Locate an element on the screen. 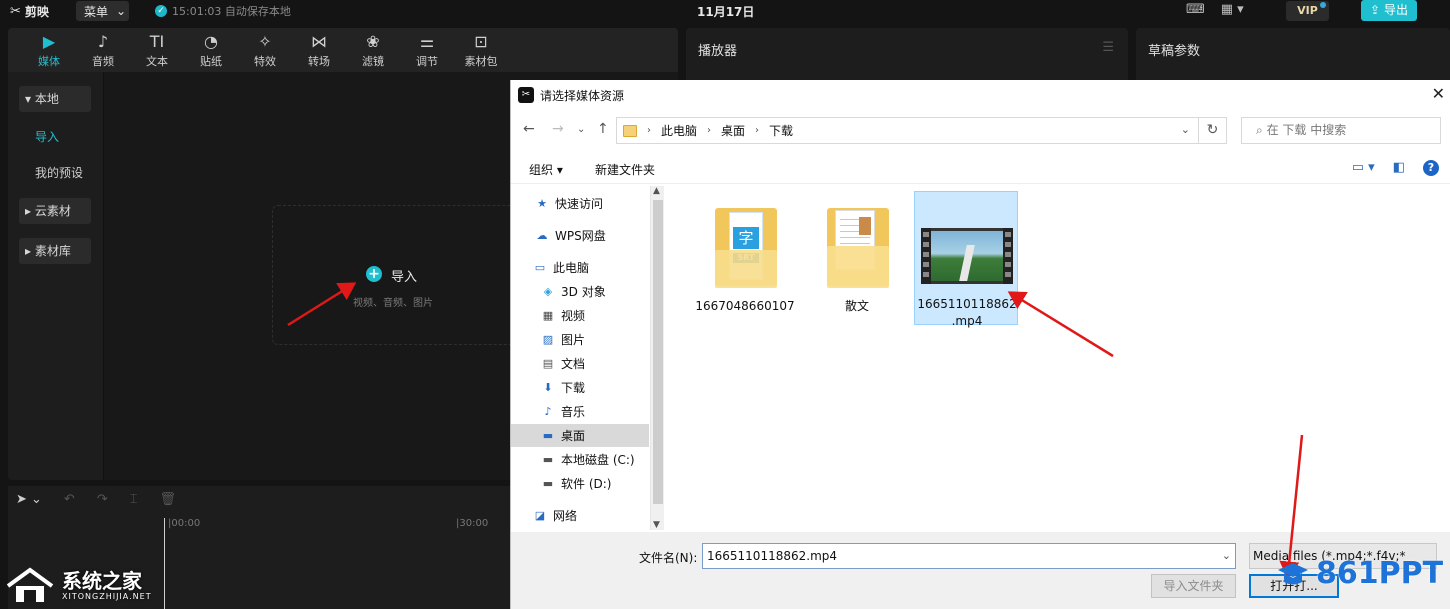 The height and width of the screenshot is (609, 1450). close-icon: ✕ is located at coordinates (1438, 93).